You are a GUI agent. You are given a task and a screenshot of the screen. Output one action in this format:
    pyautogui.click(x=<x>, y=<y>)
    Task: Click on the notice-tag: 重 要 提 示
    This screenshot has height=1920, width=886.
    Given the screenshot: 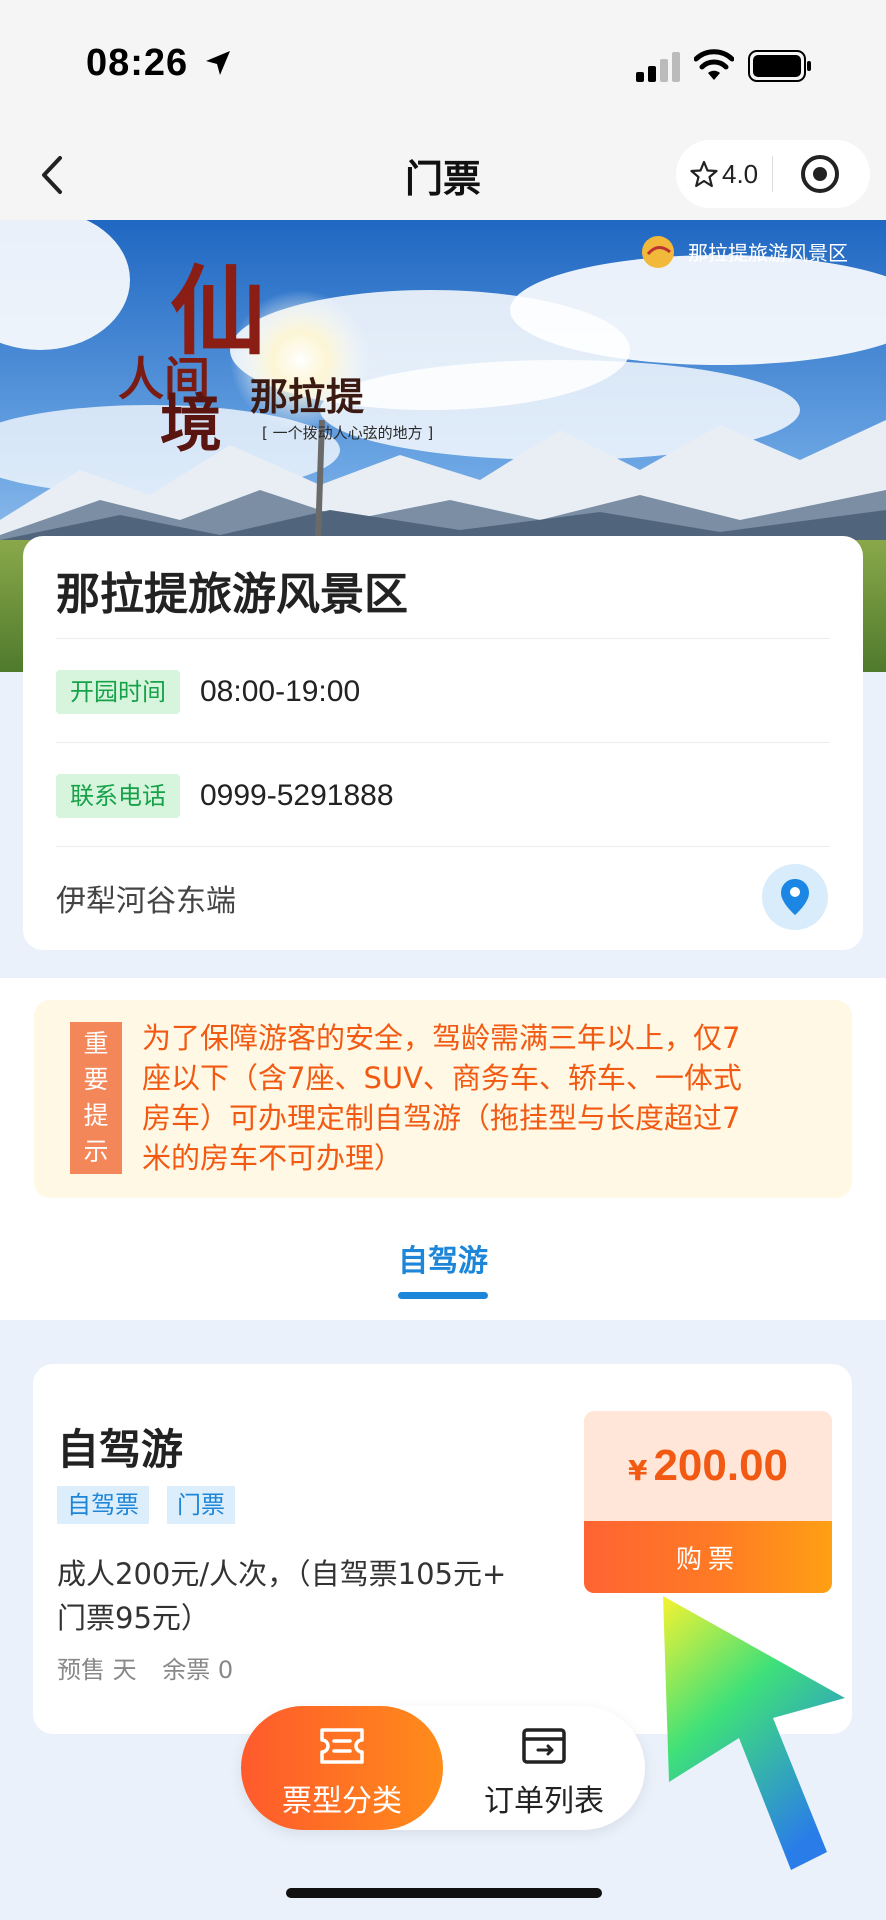 What is the action you would take?
    pyautogui.click(x=96, y=1098)
    